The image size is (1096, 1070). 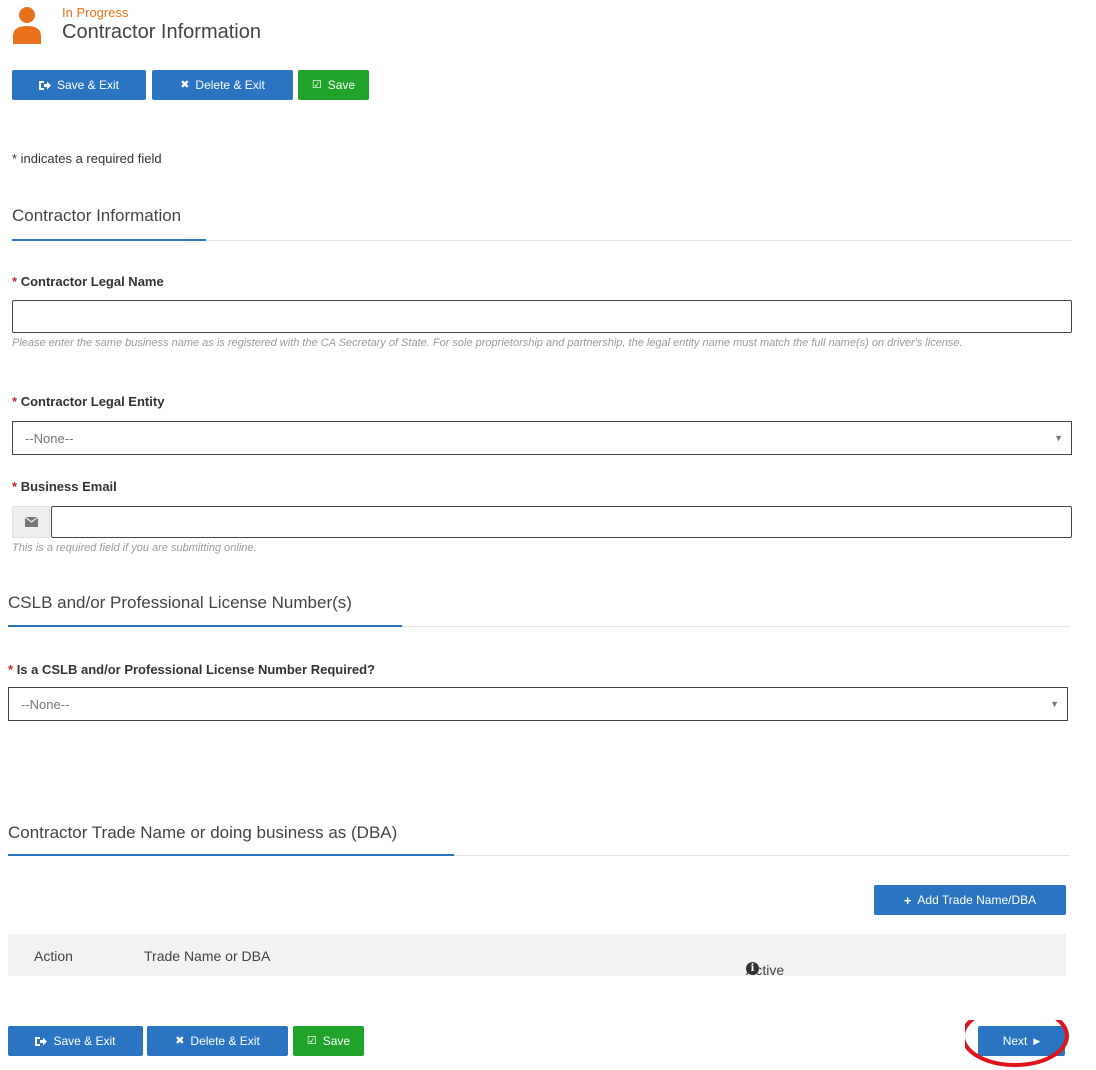 What do you see at coordinates (561, 522) in the screenshot?
I see `business-email-input` at bounding box center [561, 522].